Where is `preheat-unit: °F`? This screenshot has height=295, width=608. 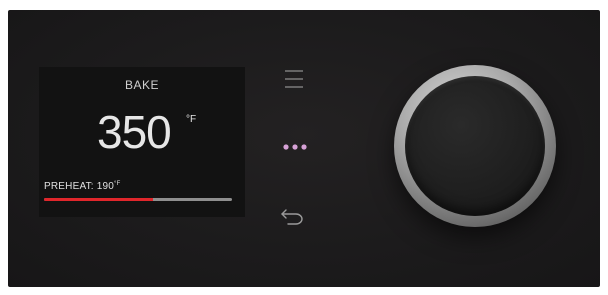
preheat-unit: °F is located at coordinates (117, 184).